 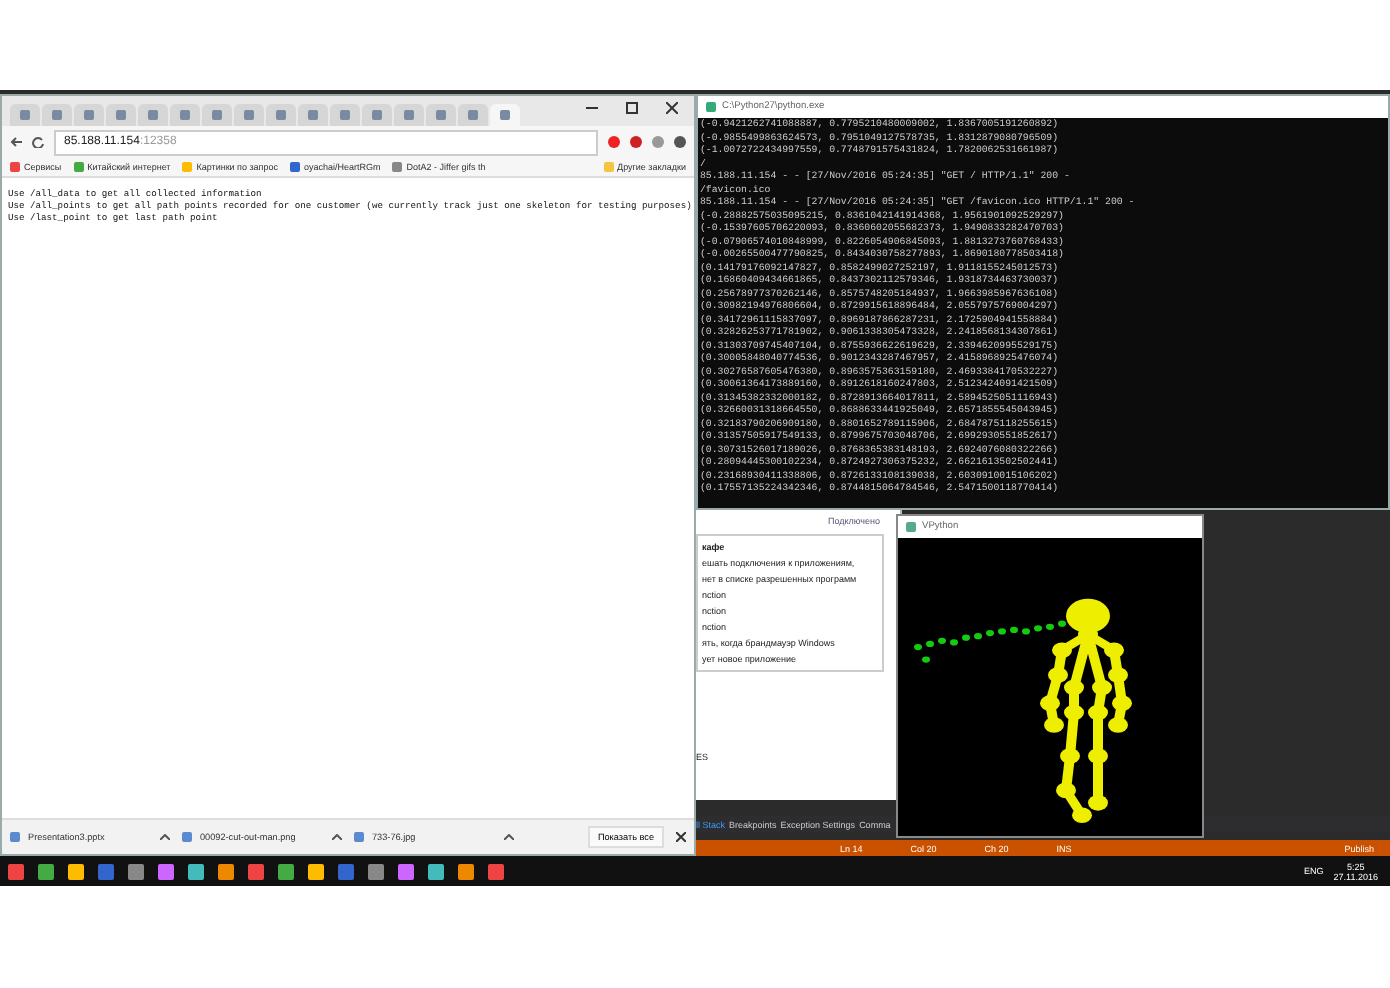 I want to click on reload-icon, so click(x=38, y=142).